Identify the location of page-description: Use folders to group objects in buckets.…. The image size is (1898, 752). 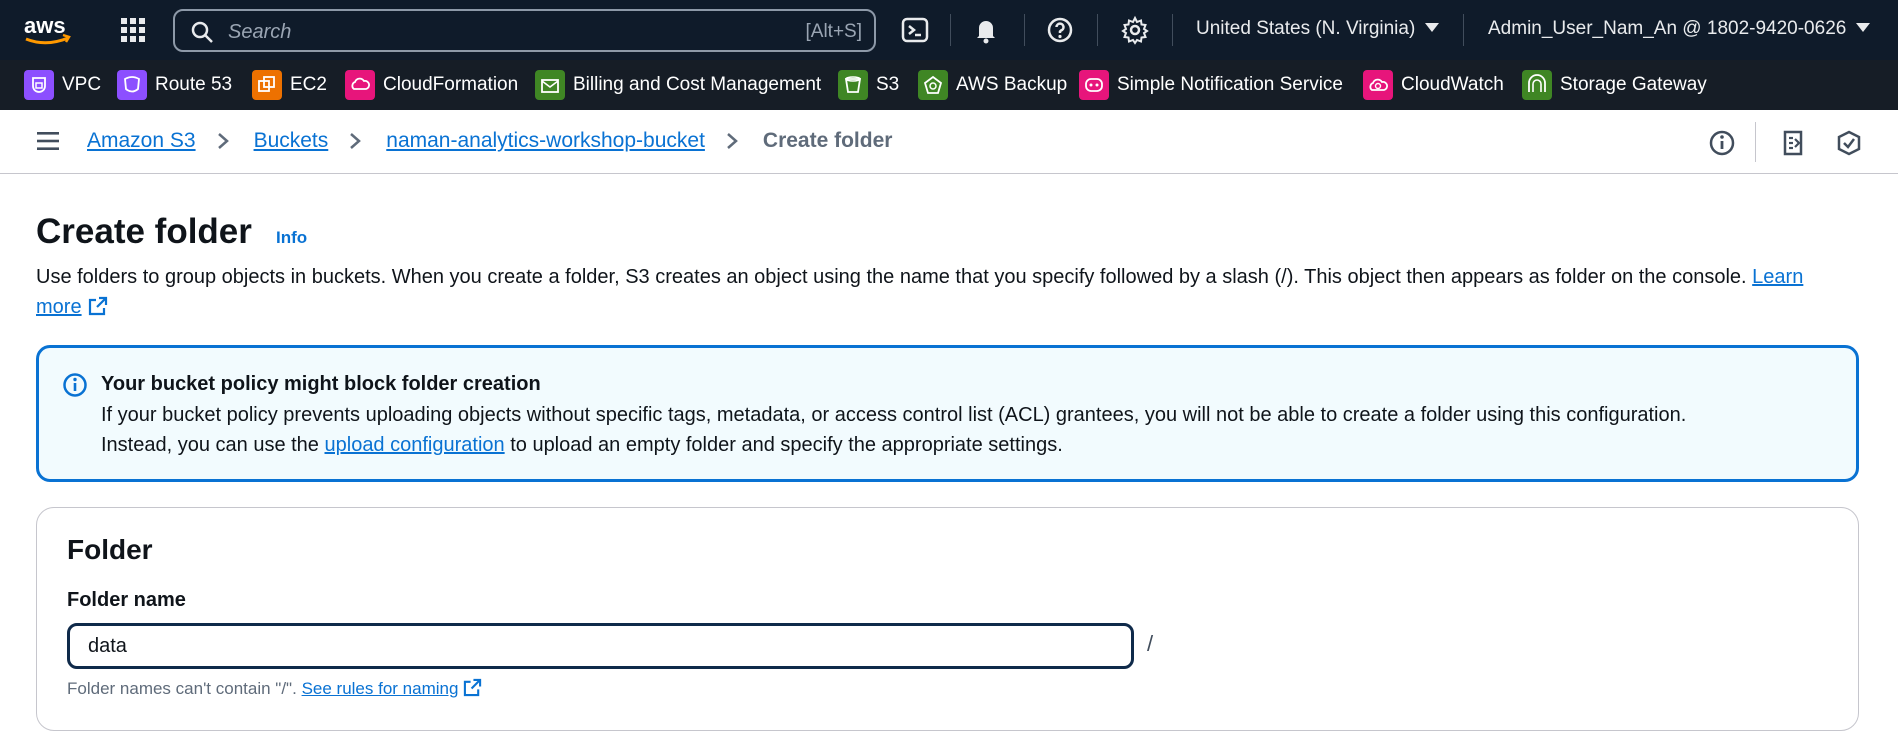
(931, 292).